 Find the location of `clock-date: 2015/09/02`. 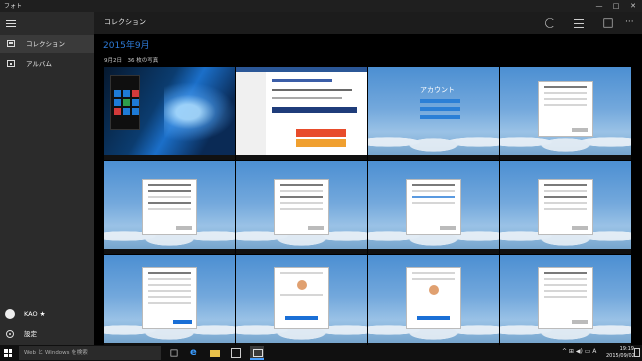

clock-date: 2015/09/02 is located at coordinates (620, 355).